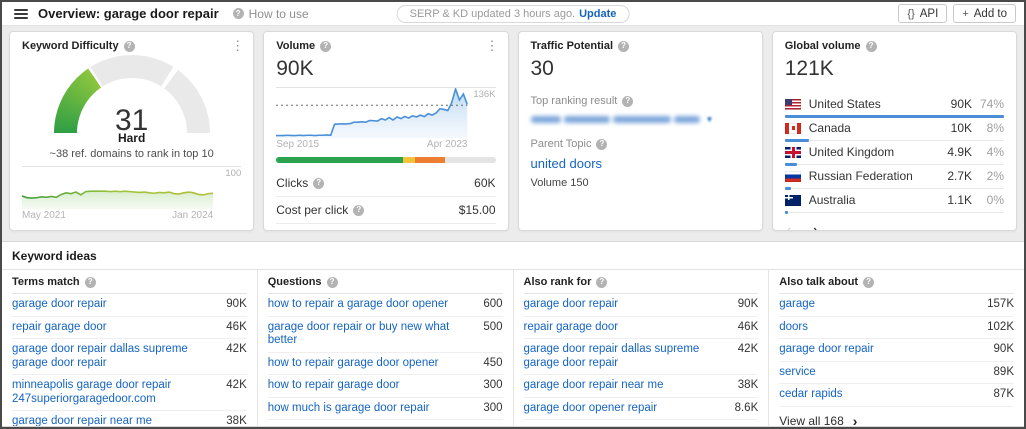 The width and height of the screenshot is (1026, 429). What do you see at coordinates (386, 209) in the screenshot?
I see `cost-per-click-row: Cost per click? $15.00` at bounding box center [386, 209].